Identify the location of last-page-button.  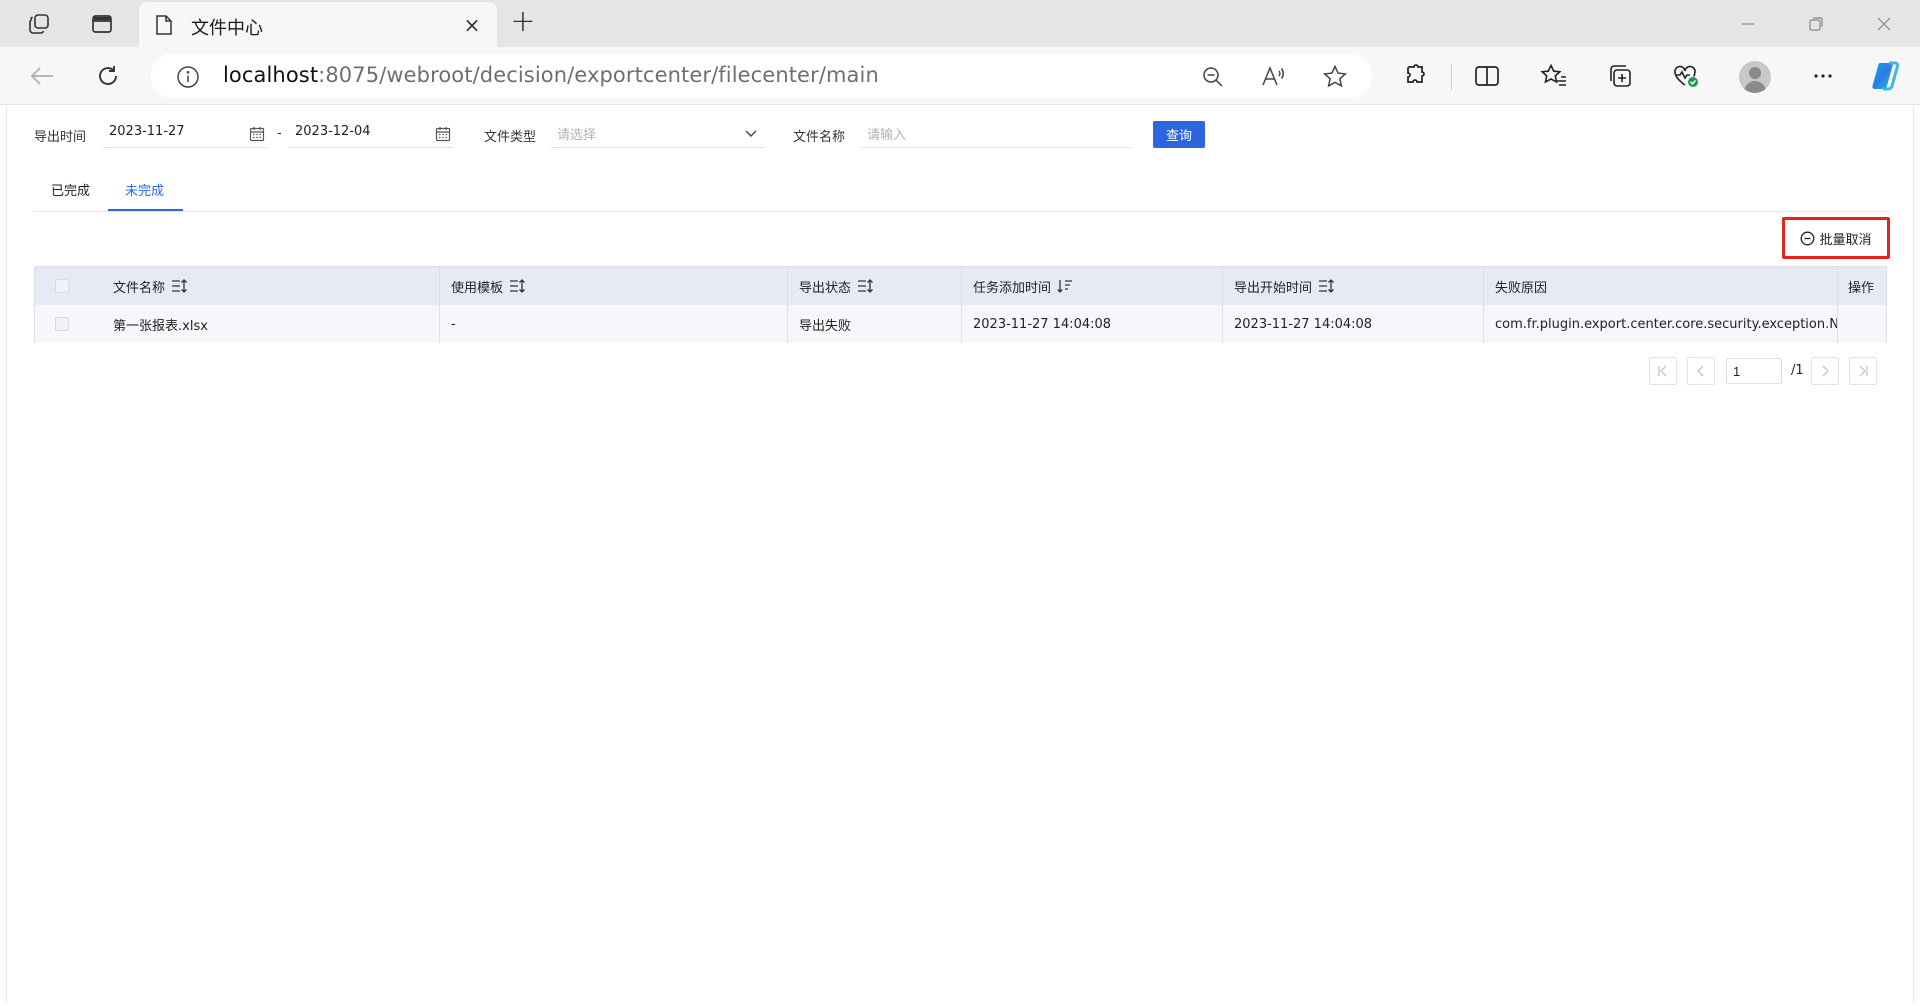
(1863, 371).